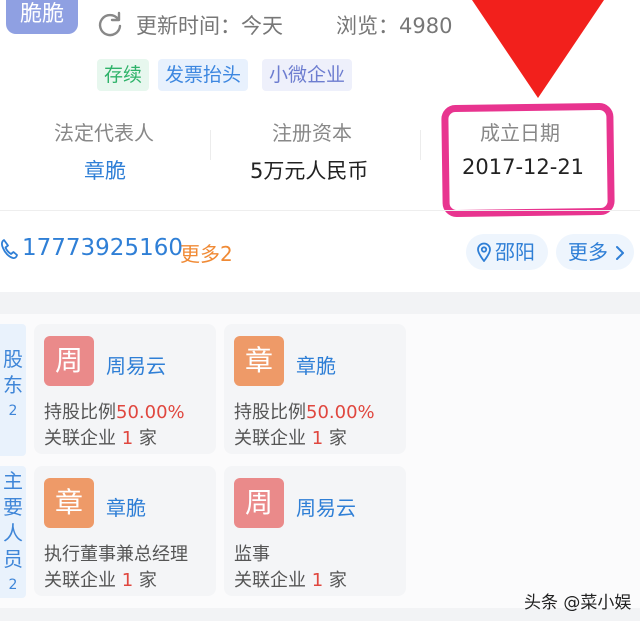 Image resolution: width=640 pixels, height=621 pixels. What do you see at coordinates (104, 133) in the screenshot?
I see `legal-rep-label: 法定代表人` at bounding box center [104, 133].